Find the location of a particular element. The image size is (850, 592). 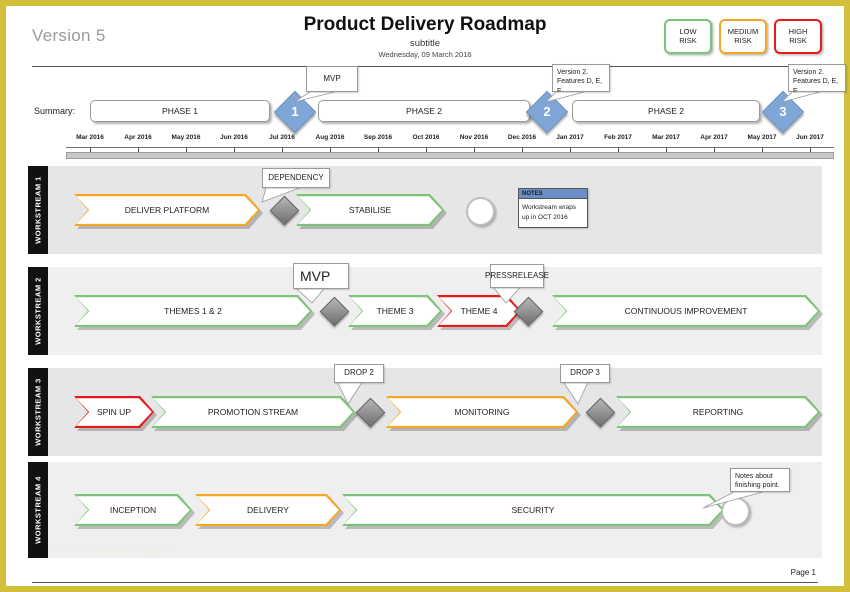

workstream-label-tab: WORKSTREAM 2 is located at coordinates (38, 311).